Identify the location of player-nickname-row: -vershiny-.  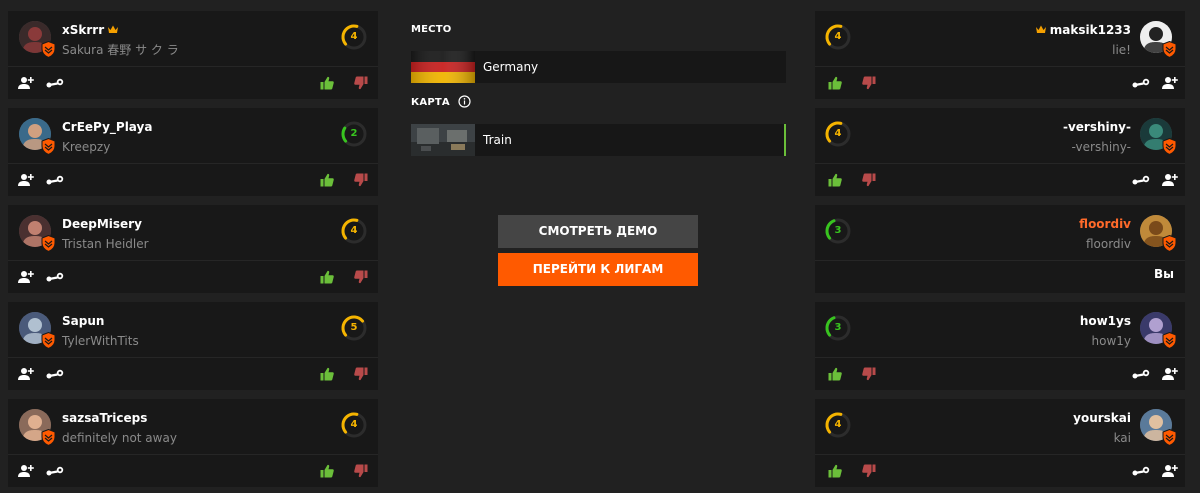
(1097, 127).